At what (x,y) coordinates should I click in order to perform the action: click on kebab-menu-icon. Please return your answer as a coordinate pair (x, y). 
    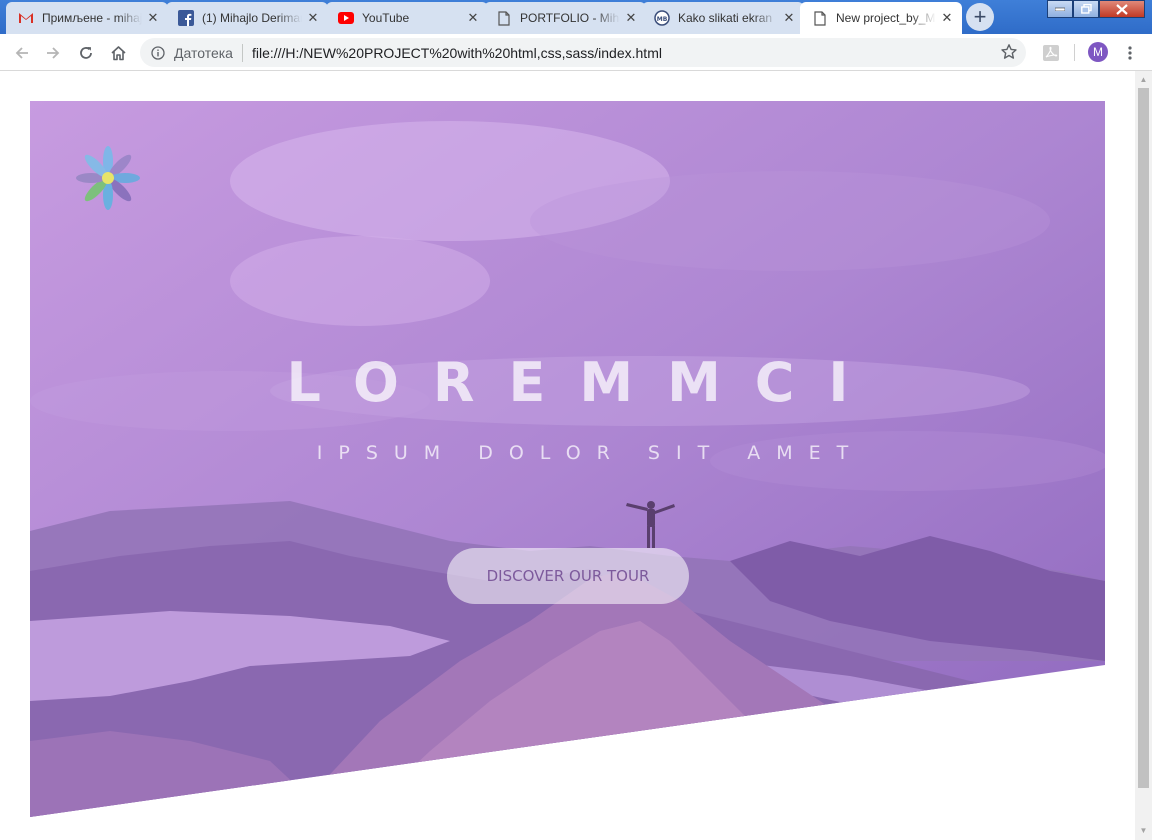
    Looking at the image, I should click on (1130, 53).